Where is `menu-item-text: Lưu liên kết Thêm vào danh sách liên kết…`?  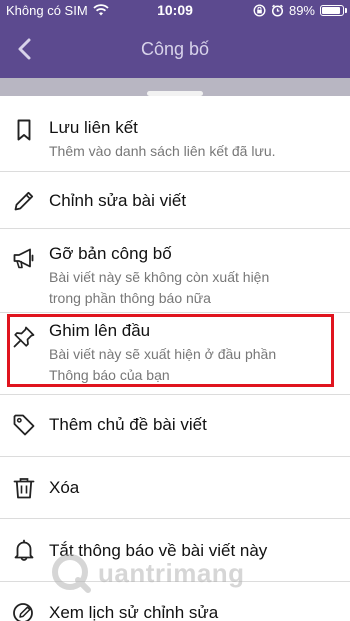 menu-item-text: Lưu liên kết Thêm vào danh sách liên kết… is located at coordinates (192, 139).